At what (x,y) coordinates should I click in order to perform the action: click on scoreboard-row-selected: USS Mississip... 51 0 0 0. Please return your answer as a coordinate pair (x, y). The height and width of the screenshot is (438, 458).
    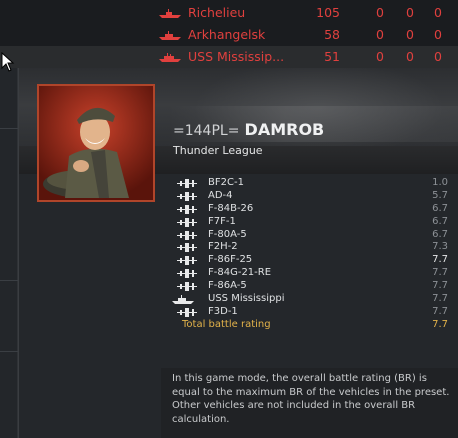
    Looking at the image, I should click on (229, 57).